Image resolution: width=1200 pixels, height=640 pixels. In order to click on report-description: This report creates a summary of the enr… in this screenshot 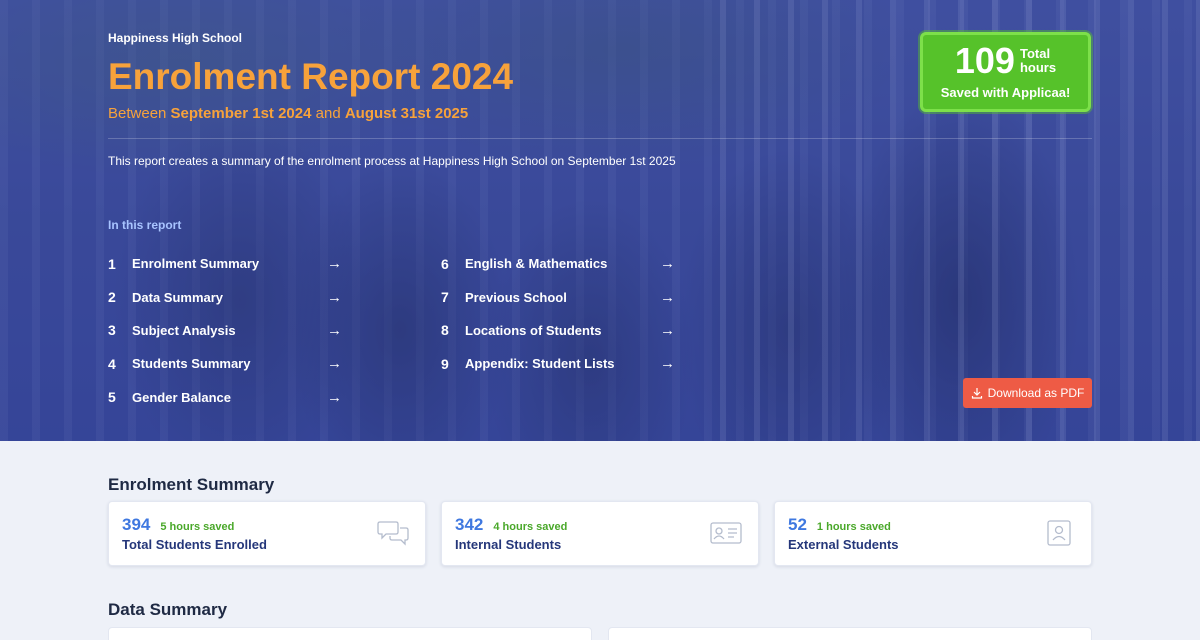, I will do `click(392, 161)`.